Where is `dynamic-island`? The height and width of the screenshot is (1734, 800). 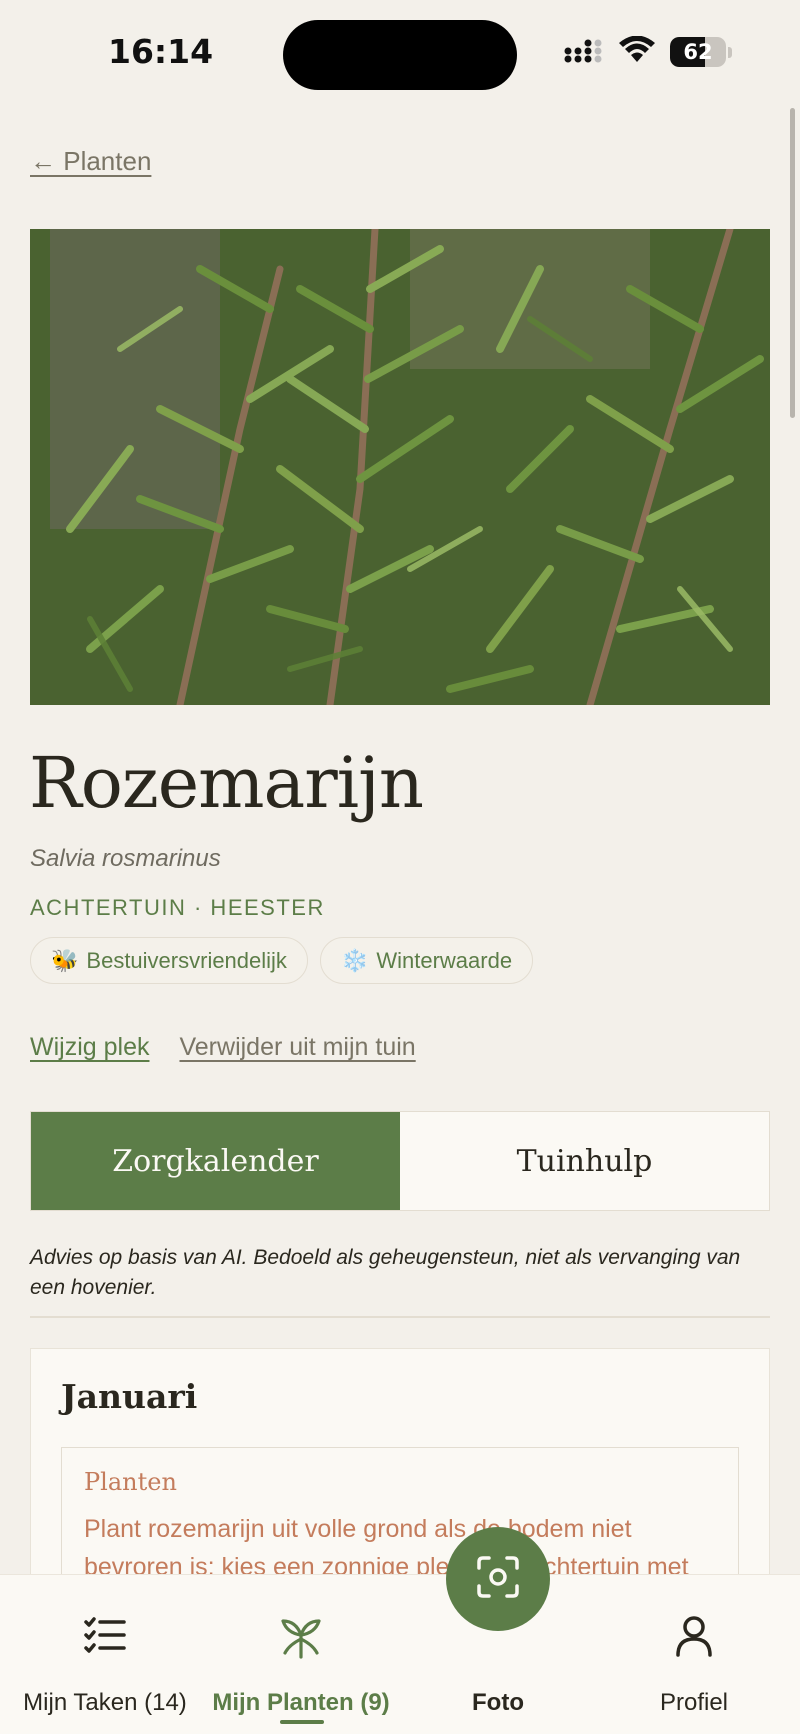
dynamic-island is located at coordinates (400, 55).